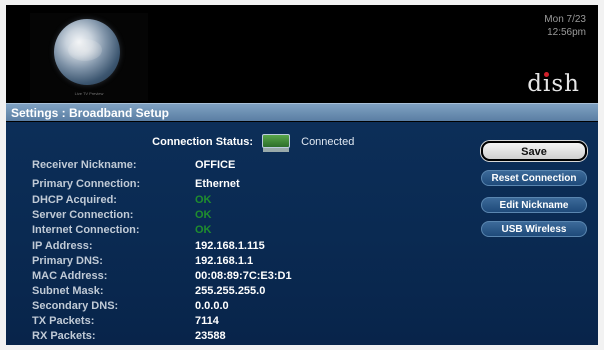  What do you see at coordinates (162, 276) in the screenshot?
I see `field-mac-address: MAC Address: 00:08:89:7C:E3:D1` at bounding box center [162, 276].